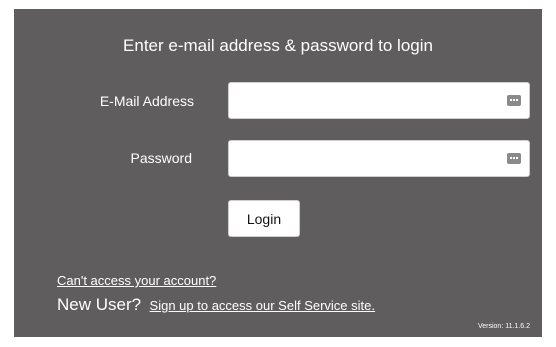  What do you see at coordinates (262, 305) in the screenshot?
I see `signup-link: Sign up to access our Self Service site.` at bounding box center [262, 305].